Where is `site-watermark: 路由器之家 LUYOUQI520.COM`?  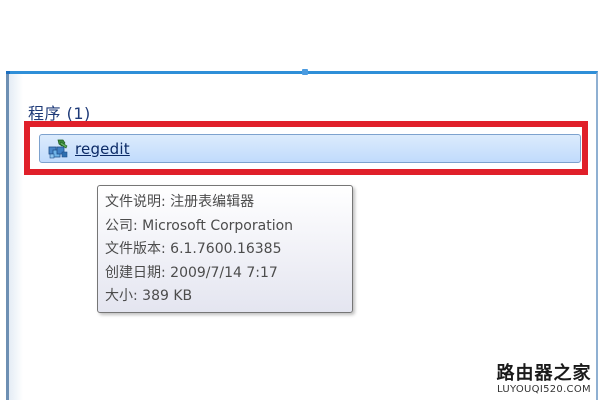
site-watermark: 路由器之家 LUYOUQI520.COM is located at coordinates (544, 380).